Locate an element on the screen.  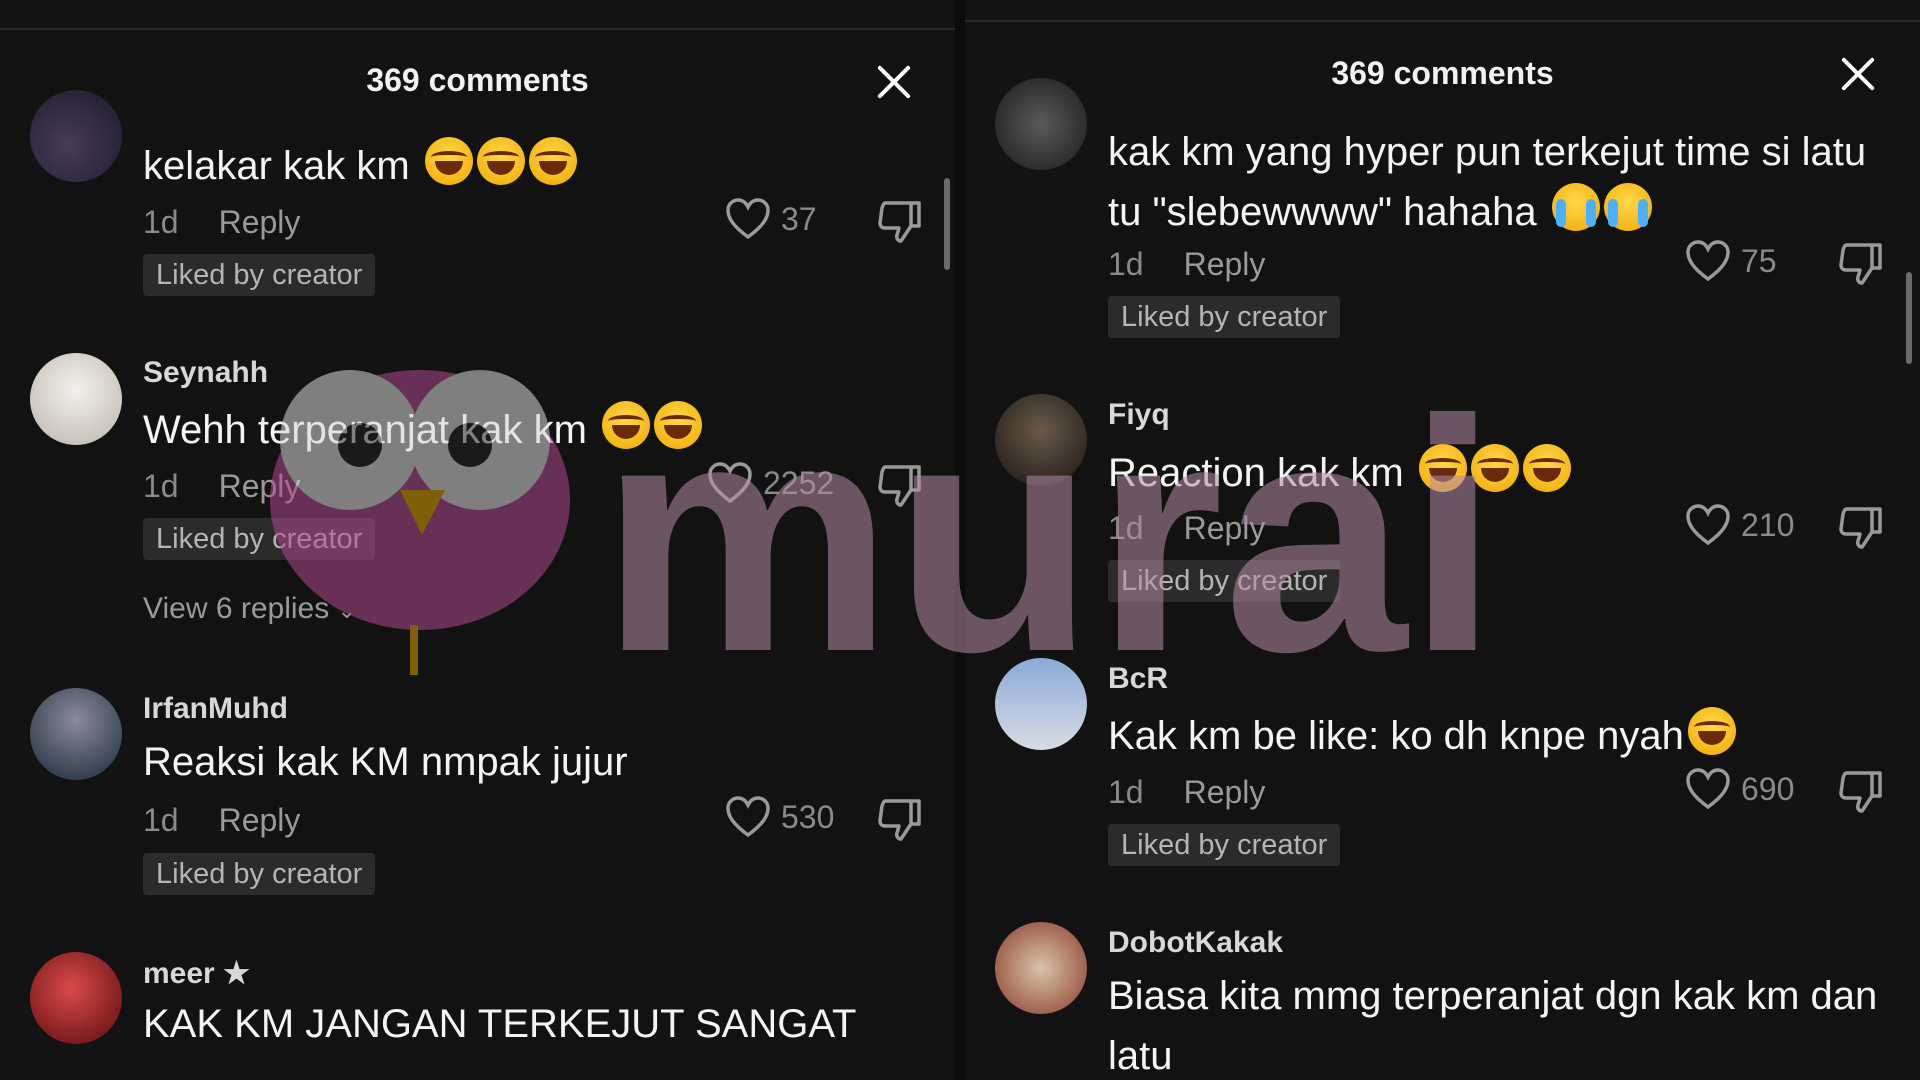
like-button: 210 is located at coordinates (1739, 525).